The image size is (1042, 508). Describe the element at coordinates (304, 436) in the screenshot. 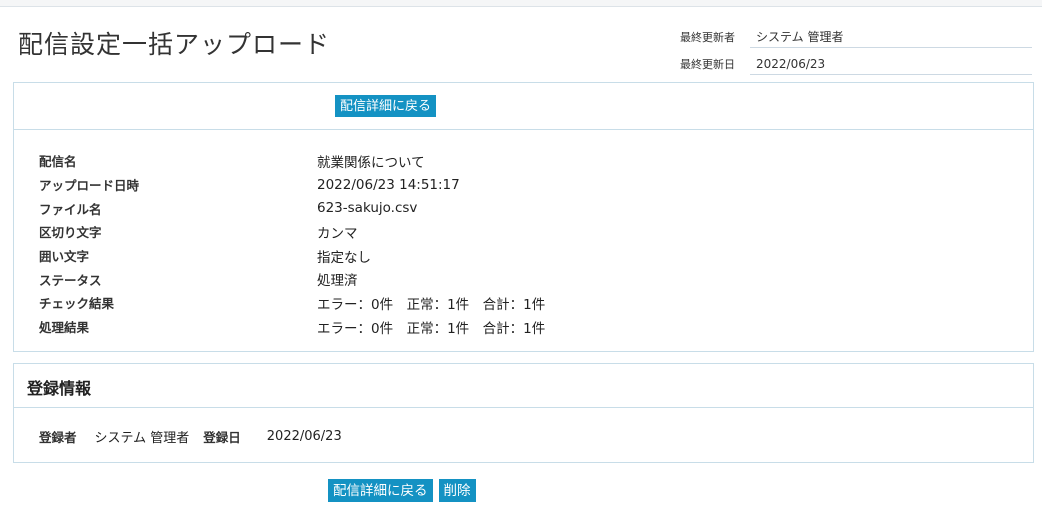

I see `registered-date-value: 2022/06/23` at that location.